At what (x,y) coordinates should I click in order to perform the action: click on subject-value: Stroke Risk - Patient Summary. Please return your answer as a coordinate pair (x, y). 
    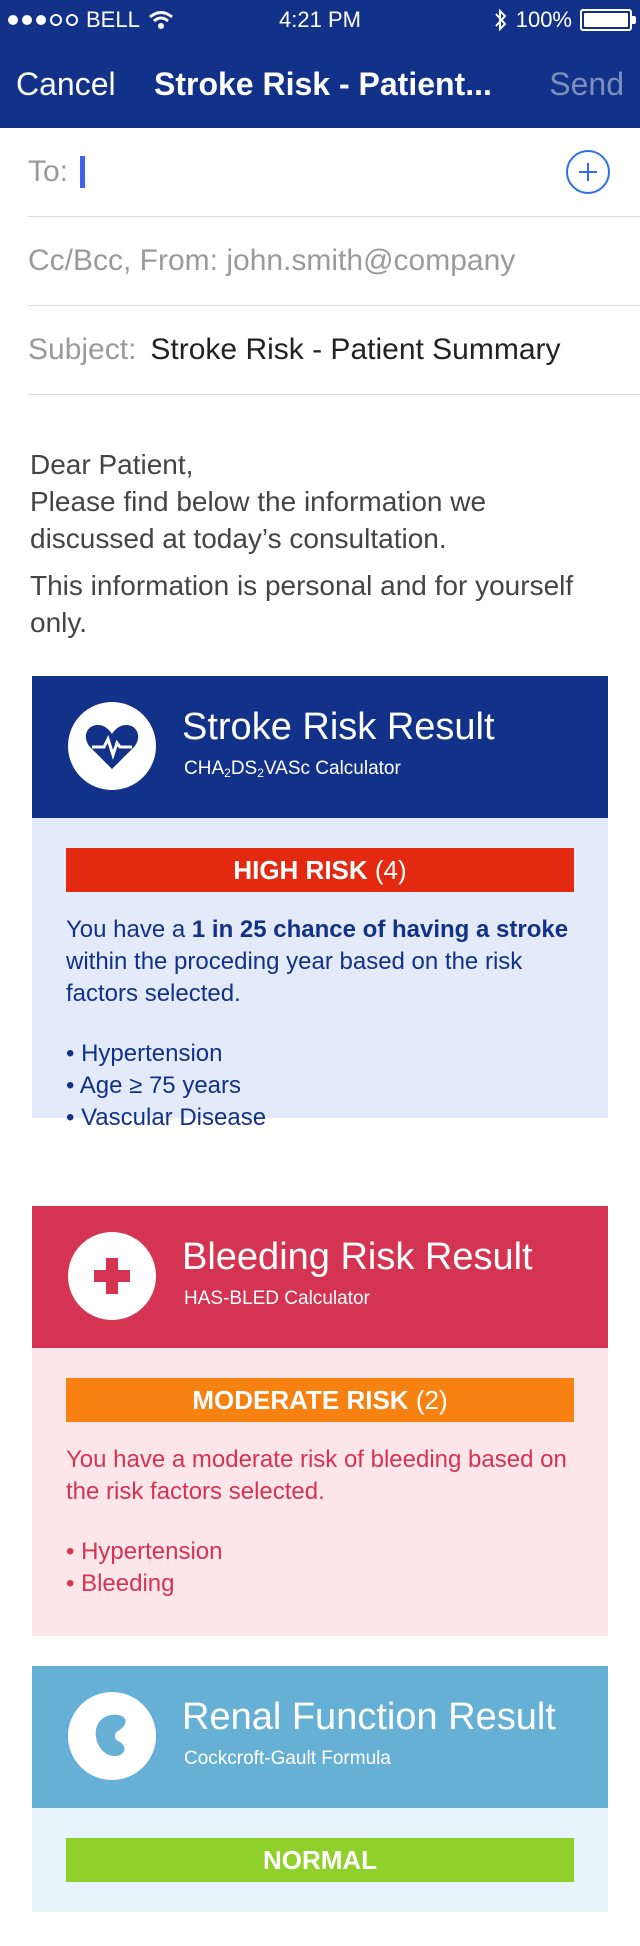
    Looking at the image, I should click on (355, 349).